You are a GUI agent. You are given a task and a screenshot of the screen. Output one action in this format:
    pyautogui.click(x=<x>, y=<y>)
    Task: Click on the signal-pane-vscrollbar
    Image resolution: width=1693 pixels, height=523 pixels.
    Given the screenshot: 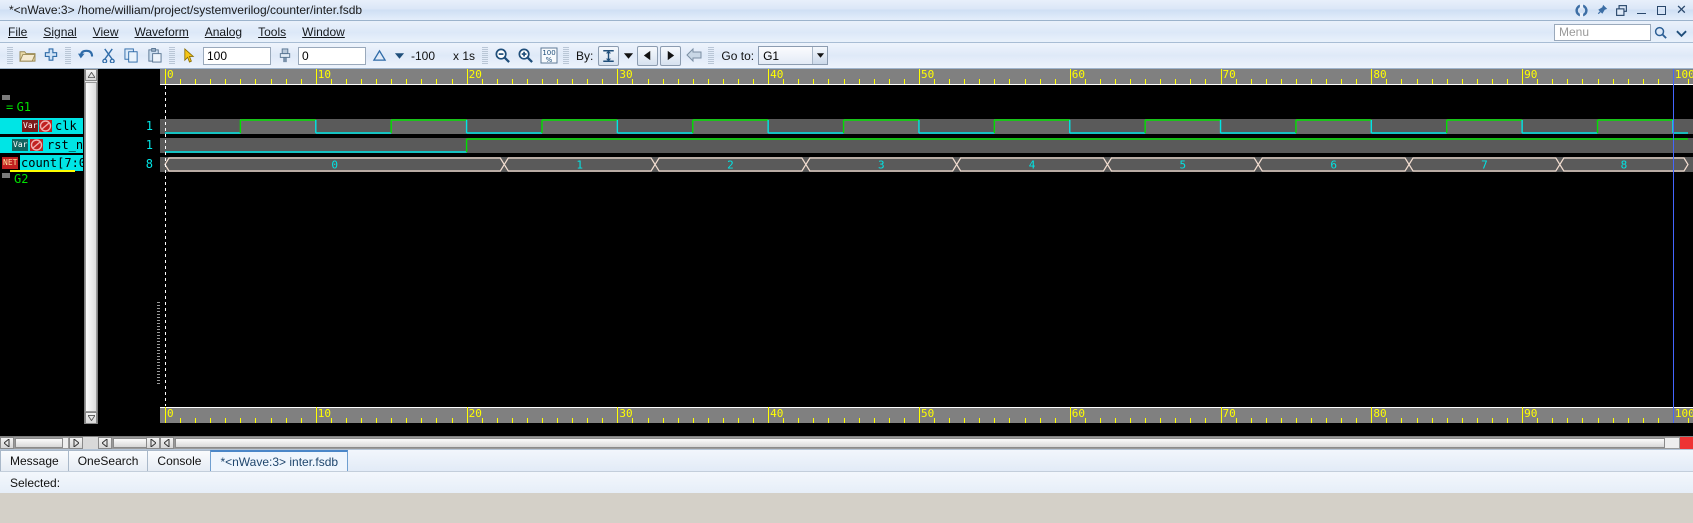 What is the action you would take?
    pyautogui.click(x=91, y=246)
    